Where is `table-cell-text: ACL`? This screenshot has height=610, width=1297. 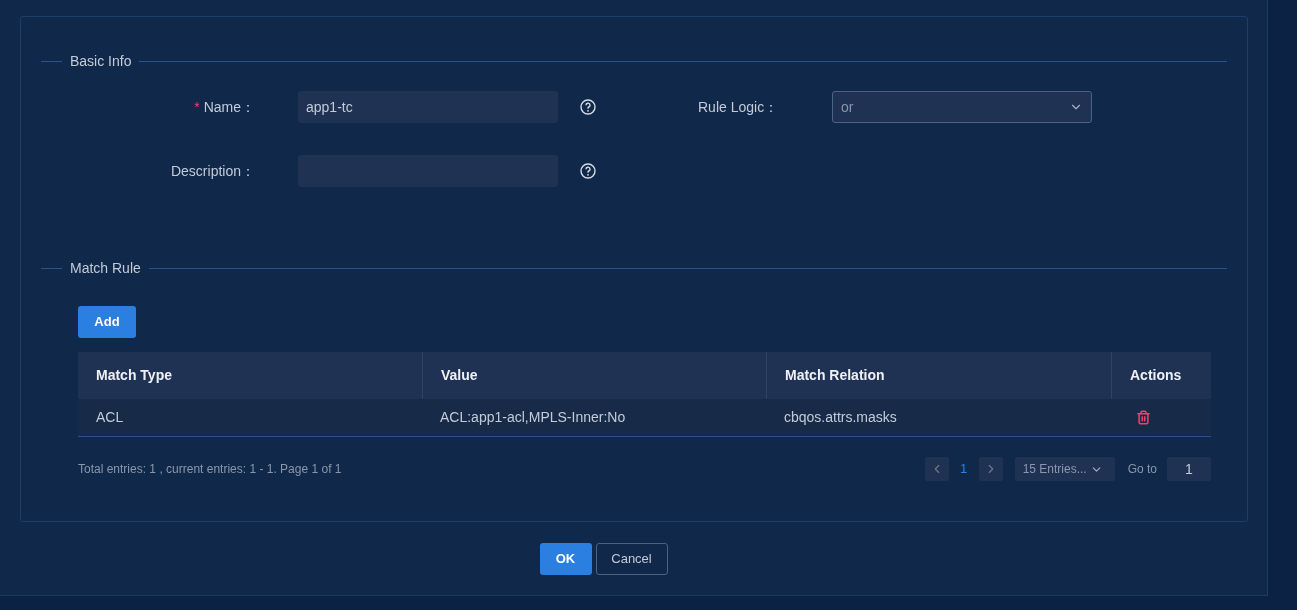 table-cell-text: ACL is located at coordinates (110, 417).